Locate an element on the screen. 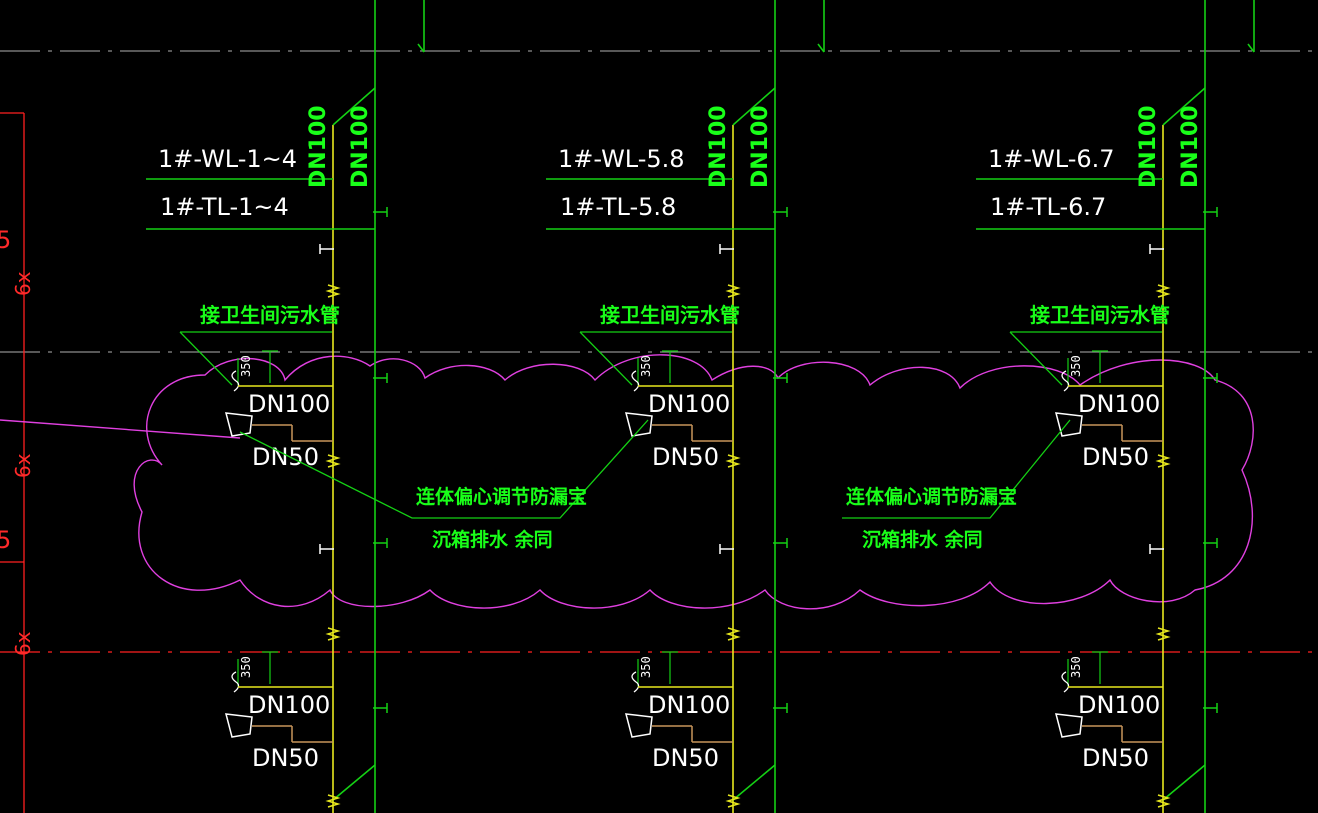 This screenshot has width=1318, height=813. callout-1-line1: 连体偏心调节防漏宝 is located at coordinates (501, 496).